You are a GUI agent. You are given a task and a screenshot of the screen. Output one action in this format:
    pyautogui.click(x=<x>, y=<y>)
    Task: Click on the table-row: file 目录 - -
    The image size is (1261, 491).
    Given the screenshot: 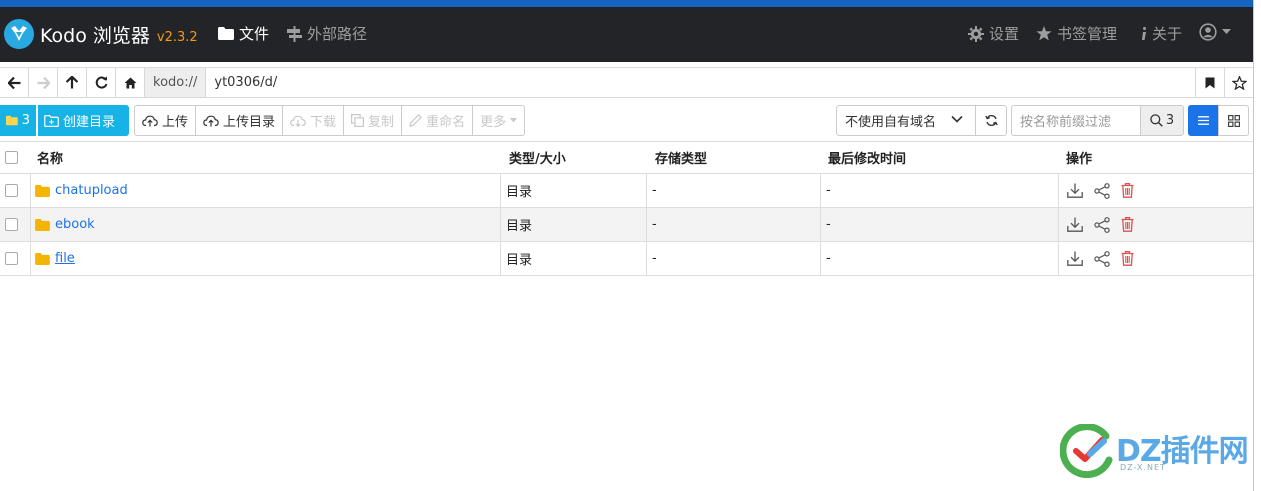 What is the action you would take?
    pyautogui.click(x=626, y=259)
    